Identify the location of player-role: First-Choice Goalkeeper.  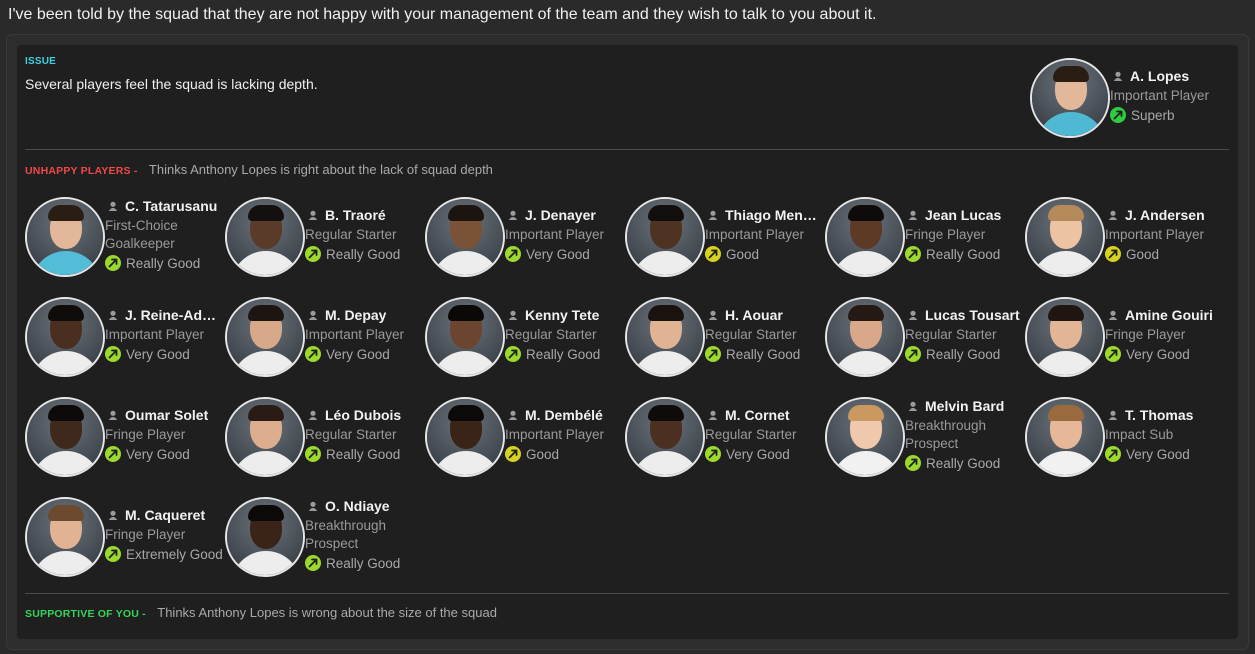
(141, 234).